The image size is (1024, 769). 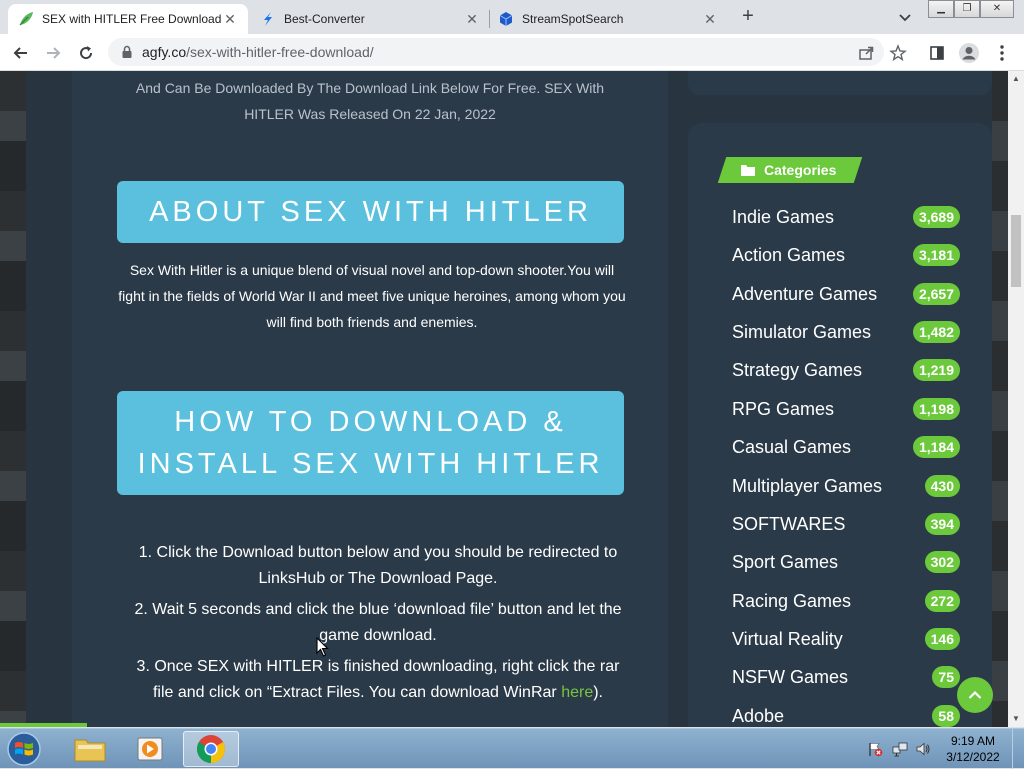 What do you see at coordinates (1016, 399) in the screenshot?
I see `page-scrollbar: ▲ ▼` at bounding box center [1016, 399].